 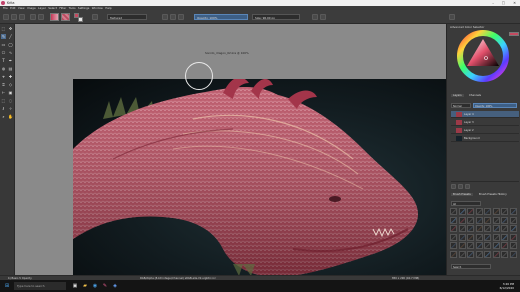 I want to click on reload-preset-icon, so click(x=181, y=17).